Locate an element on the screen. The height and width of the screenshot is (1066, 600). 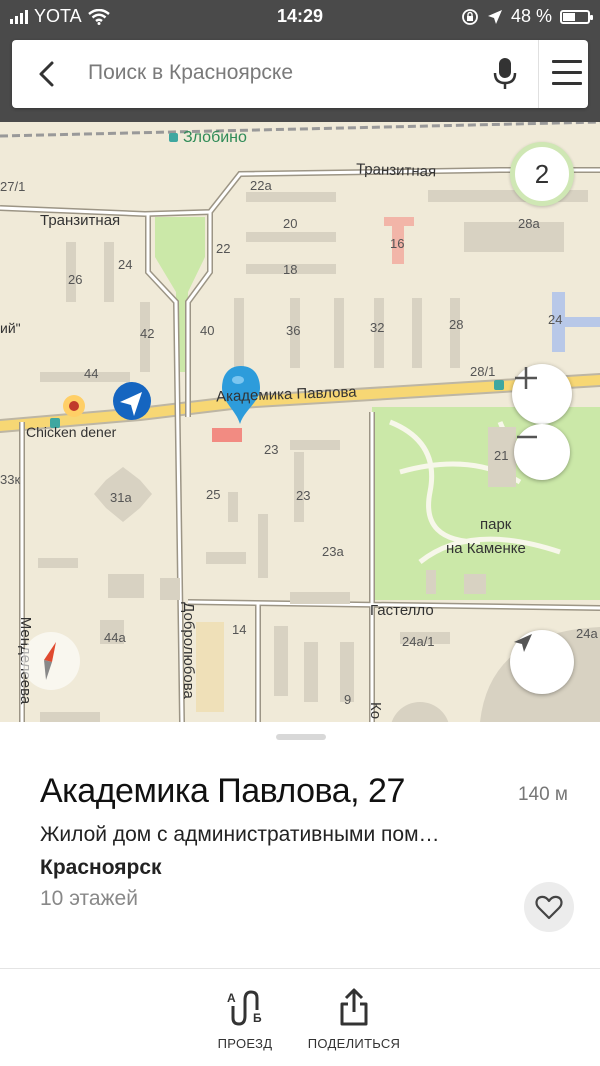
locate-button is located at coordinates (542, 662).